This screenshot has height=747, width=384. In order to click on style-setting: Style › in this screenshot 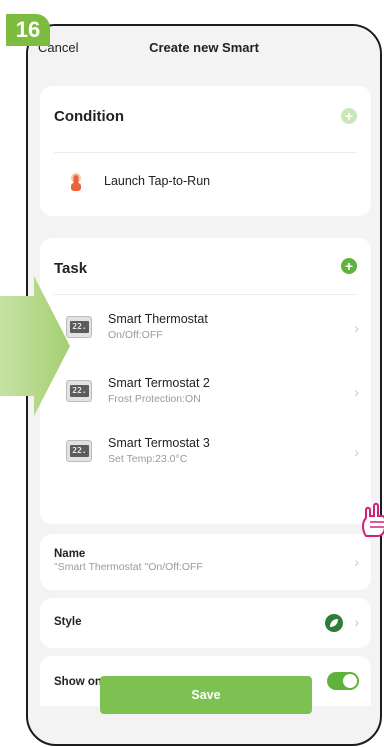, I will do `click(205, 623)`.